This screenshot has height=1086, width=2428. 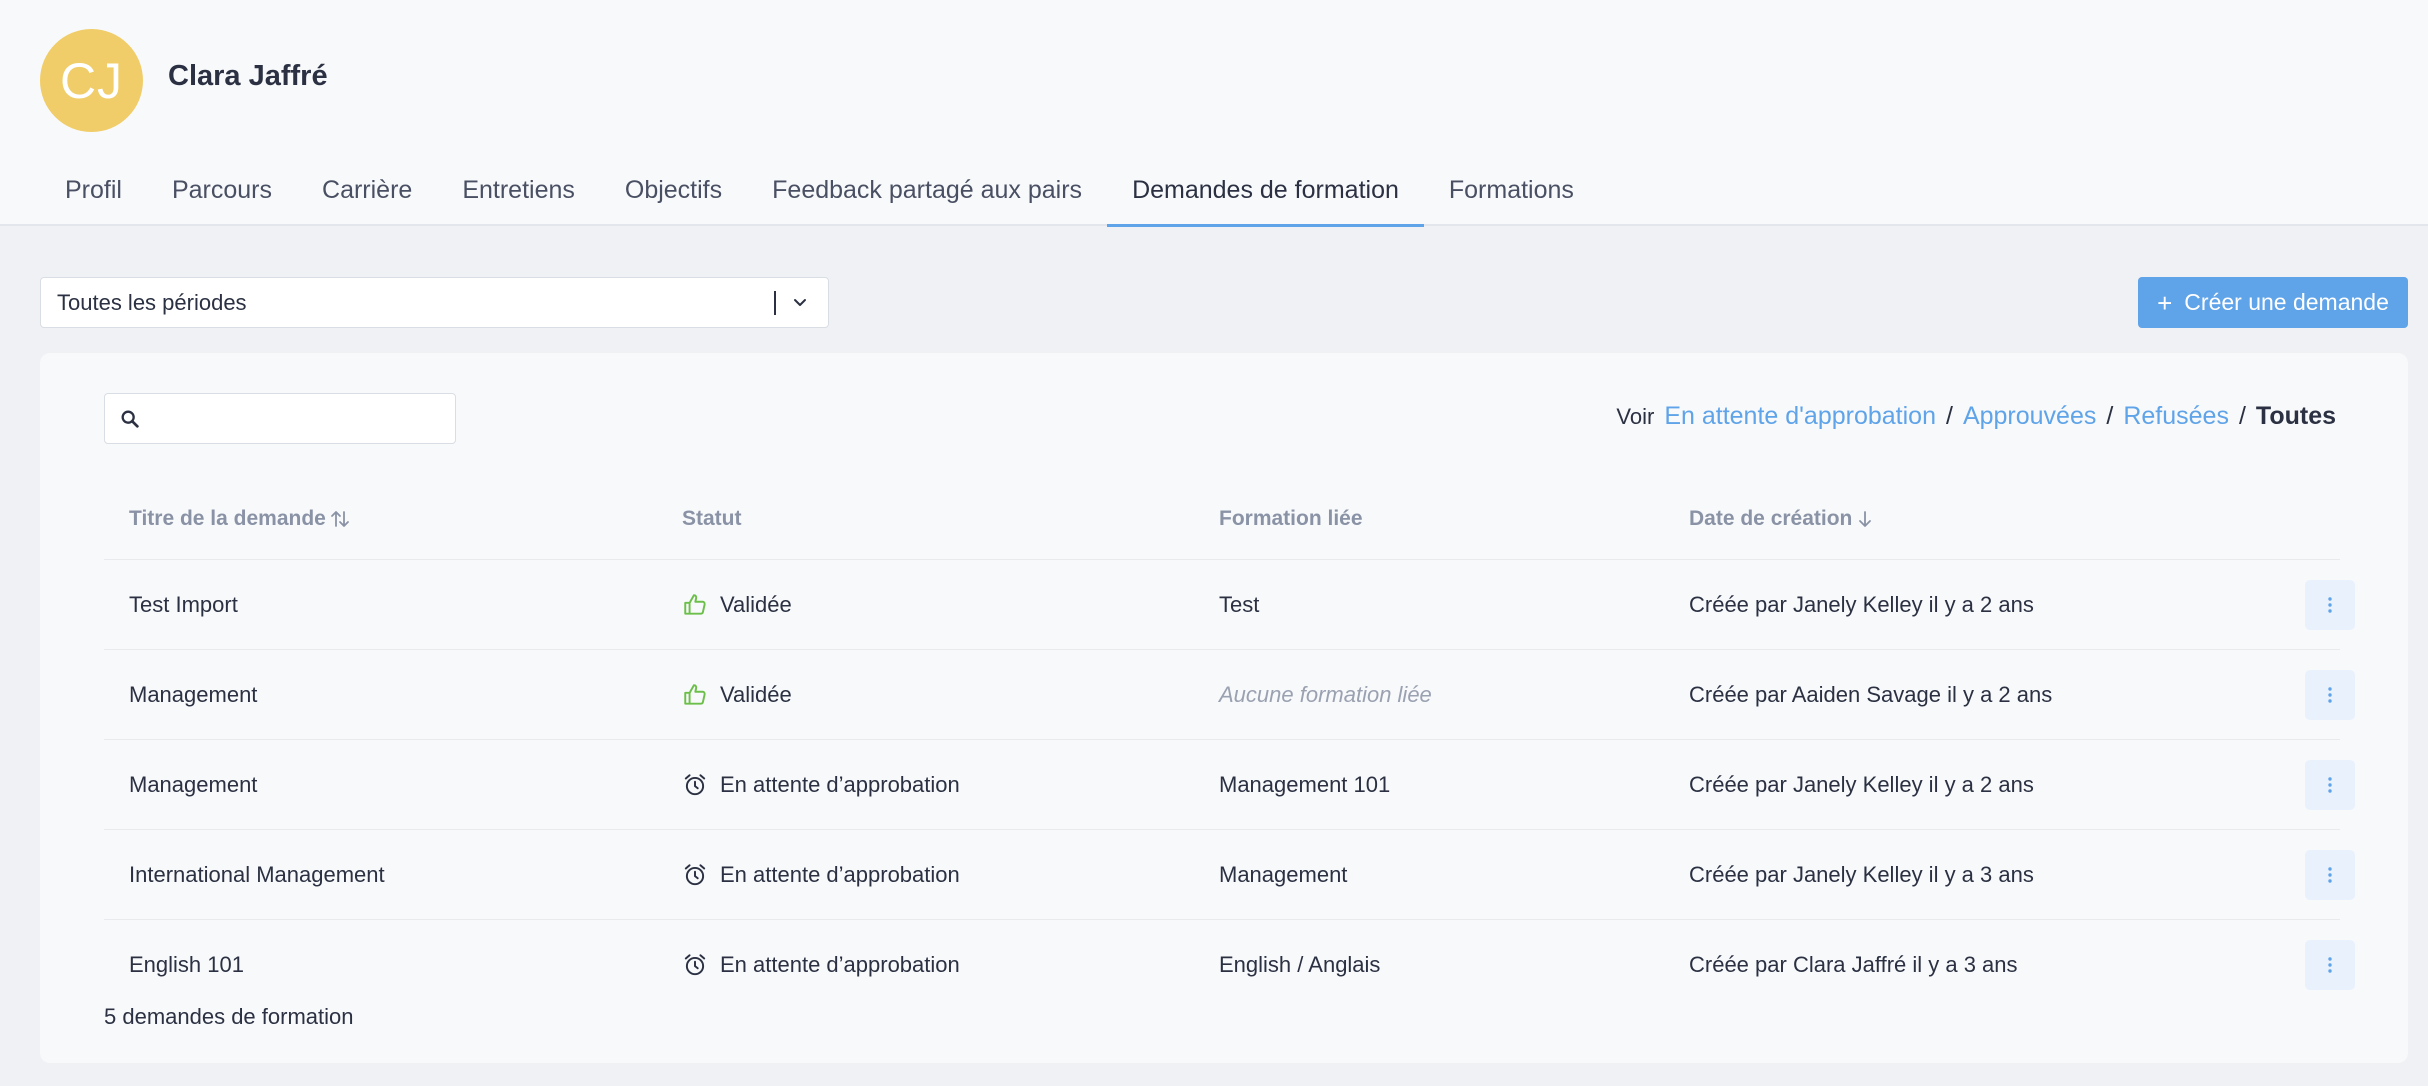 I want to click on filter-pending-link: En attente d'approbation, so click(x=1800, y=416).